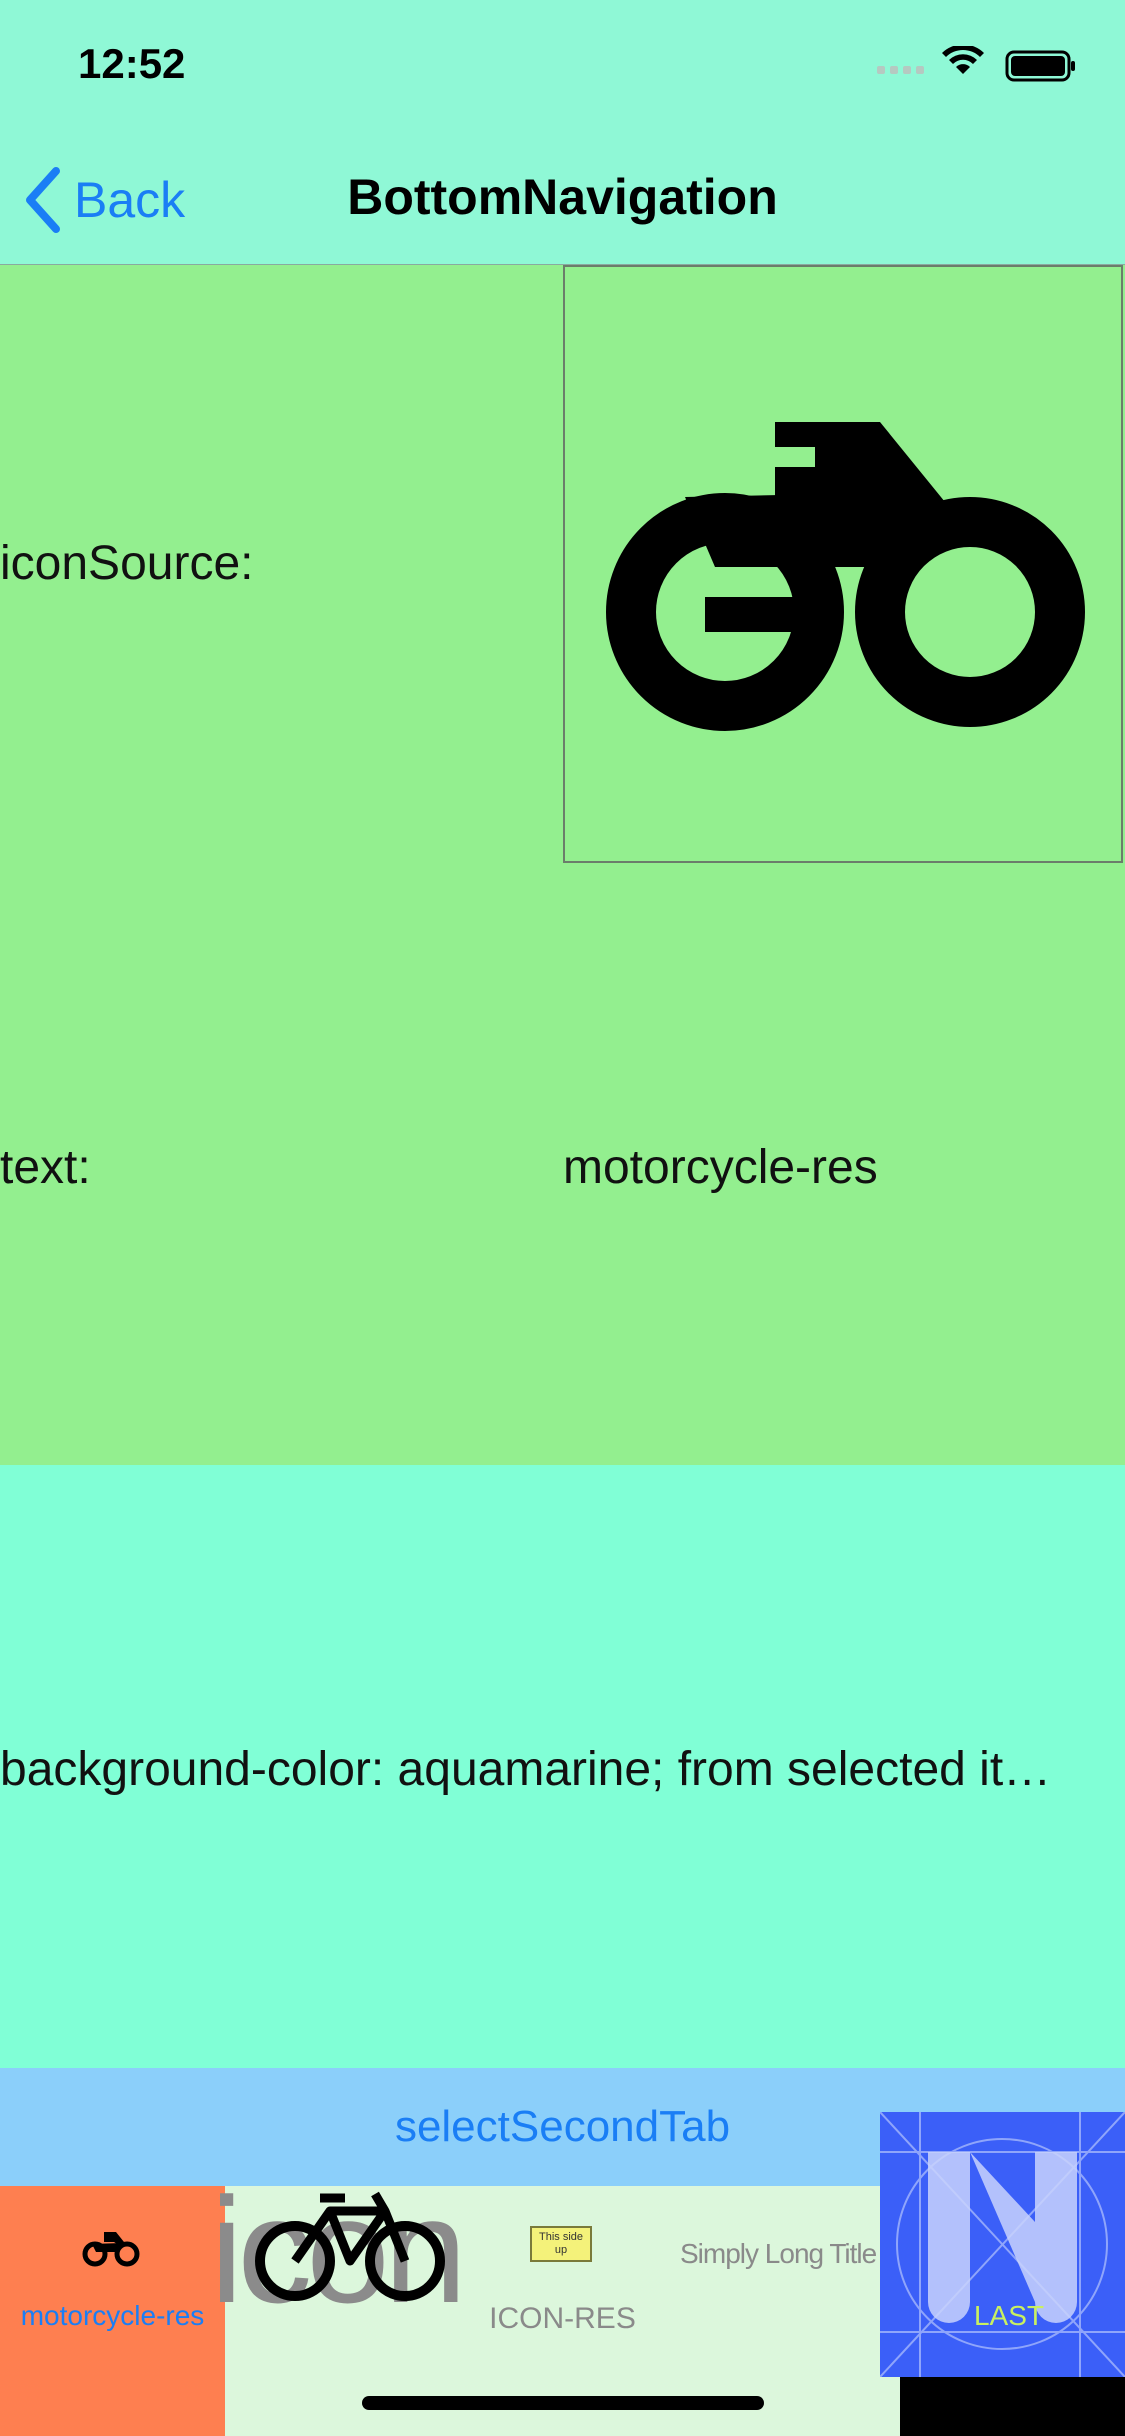  What do you see at coordinates (562, 2318) in the screenshot?
I see `tab-label-icon-res: ICON-RES` at bounding box center [562, 2318].